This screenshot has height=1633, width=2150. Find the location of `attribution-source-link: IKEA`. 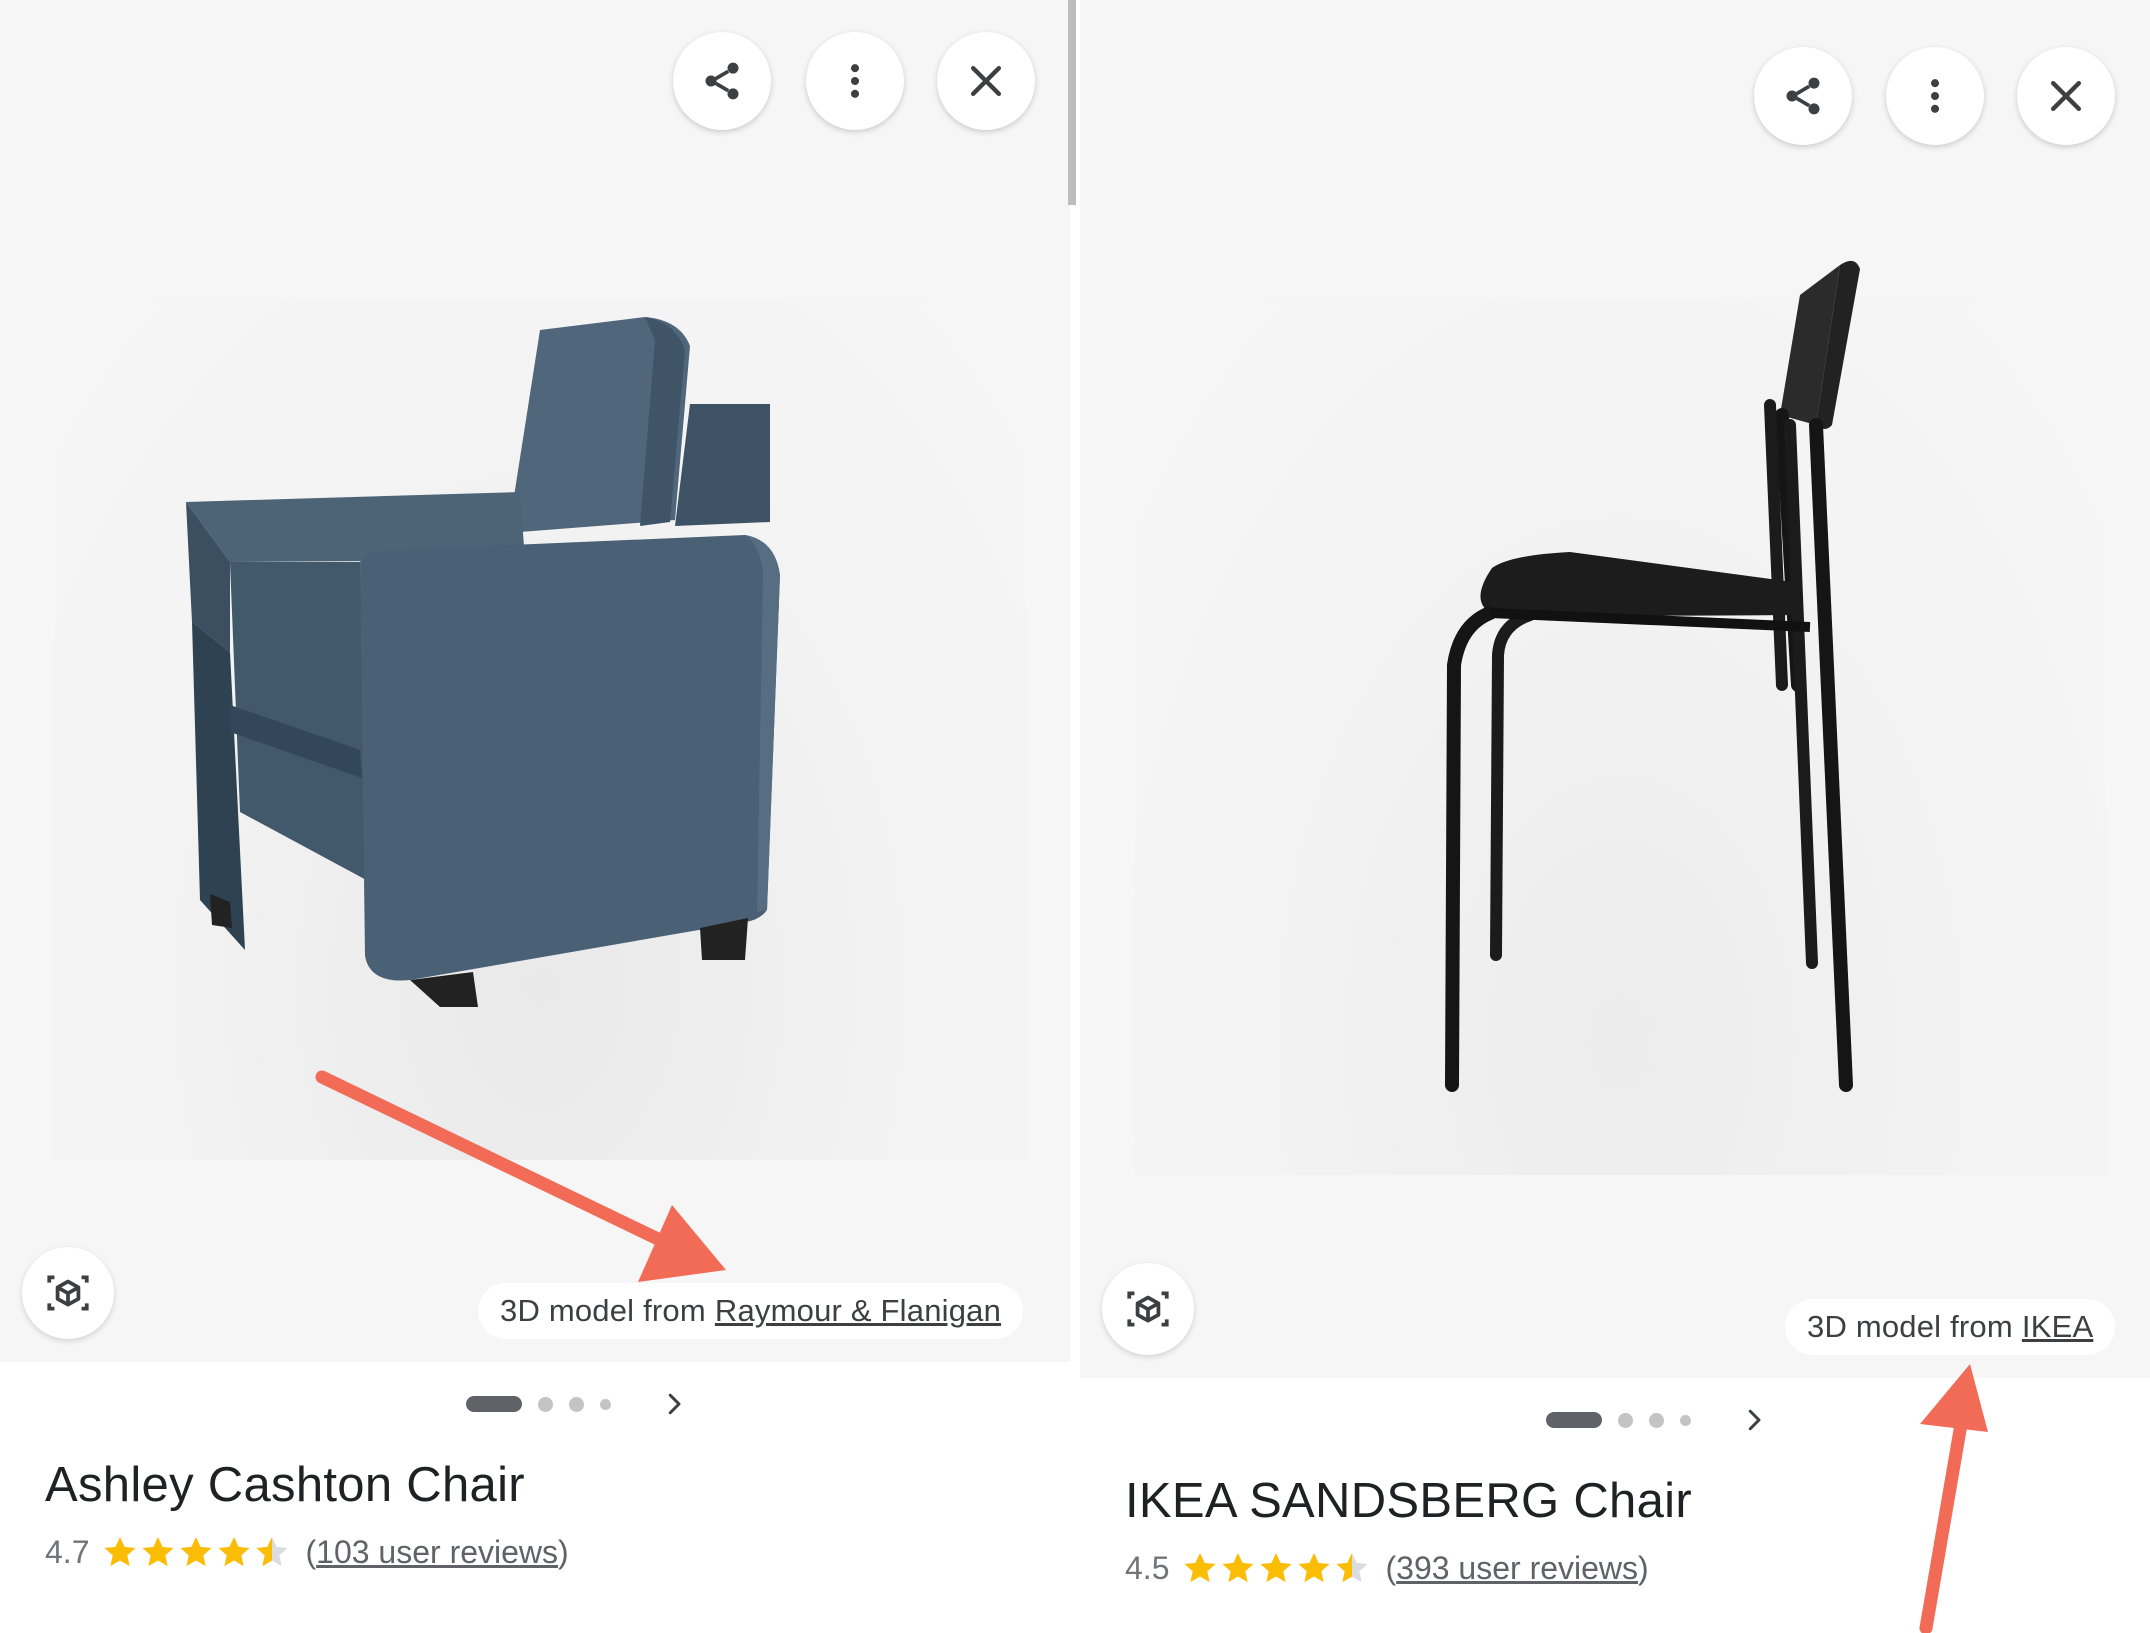

attribution-source-link: IKEA is located at coordinates (2057, 1327).